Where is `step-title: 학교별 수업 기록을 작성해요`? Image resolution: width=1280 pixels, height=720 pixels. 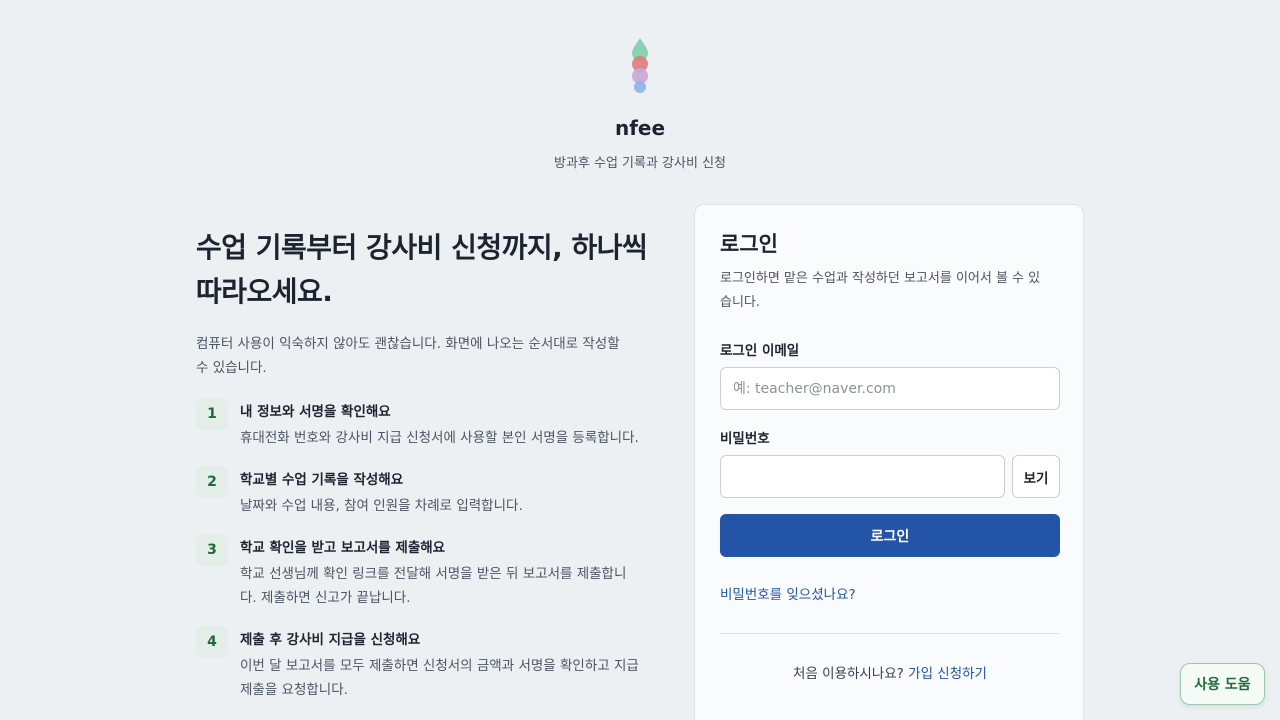
step-title: 학교별 수업 기록을 작성해요 is located at coordinates (322, 480).